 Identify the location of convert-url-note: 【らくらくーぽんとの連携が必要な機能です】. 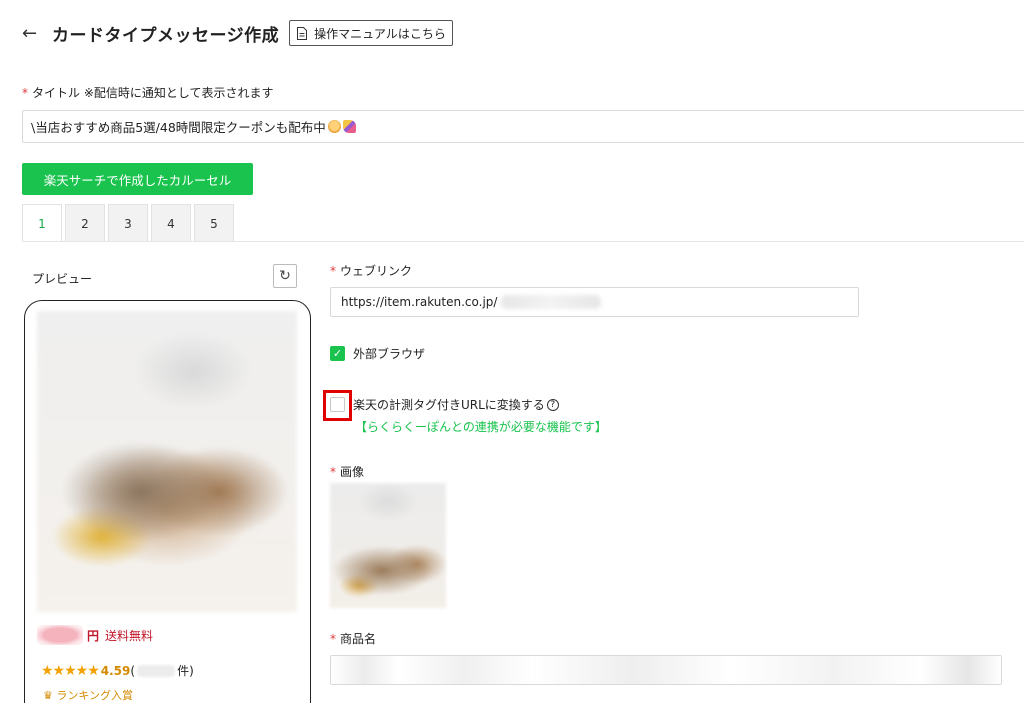
(481, 427).